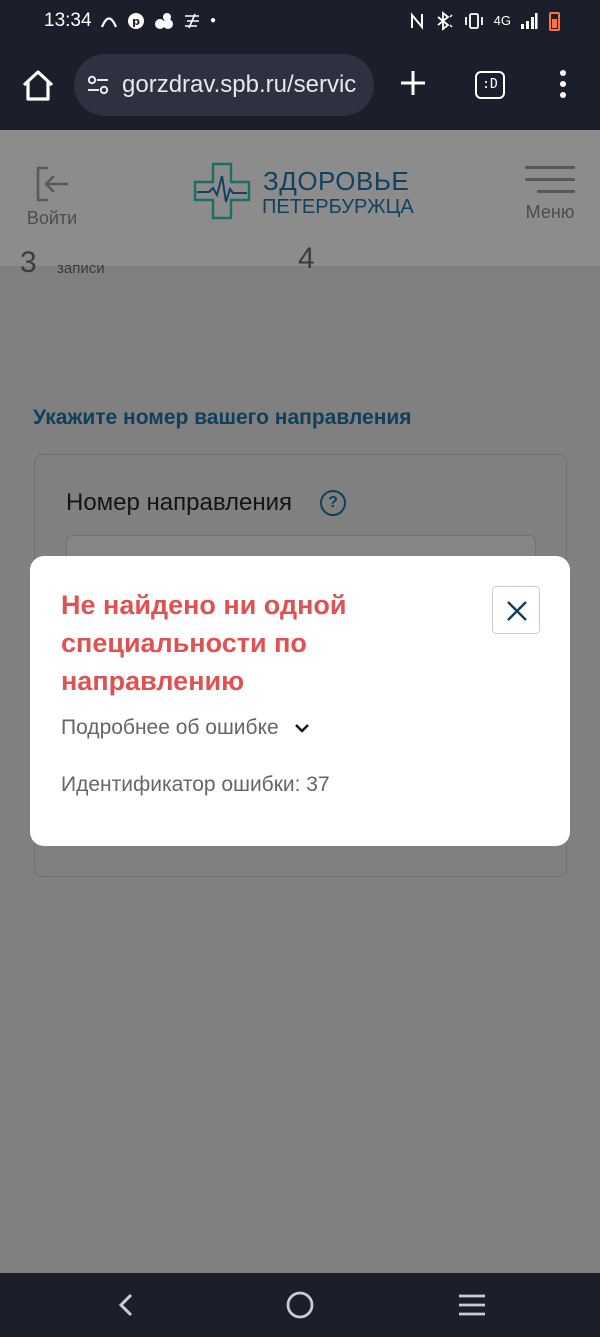 The image size is (600, 1337). I want to click on status-time: 13:34, so click(68, 20).